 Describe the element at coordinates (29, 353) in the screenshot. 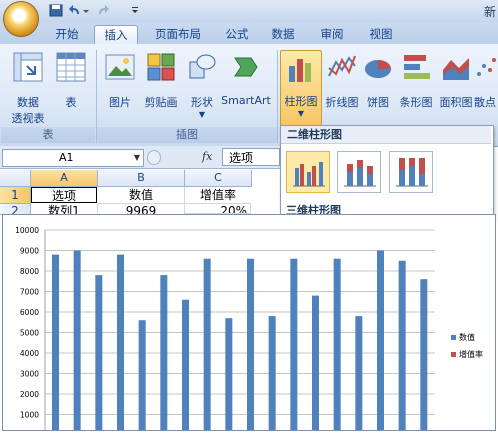

I see `y-tick-label: 4000` at that location.